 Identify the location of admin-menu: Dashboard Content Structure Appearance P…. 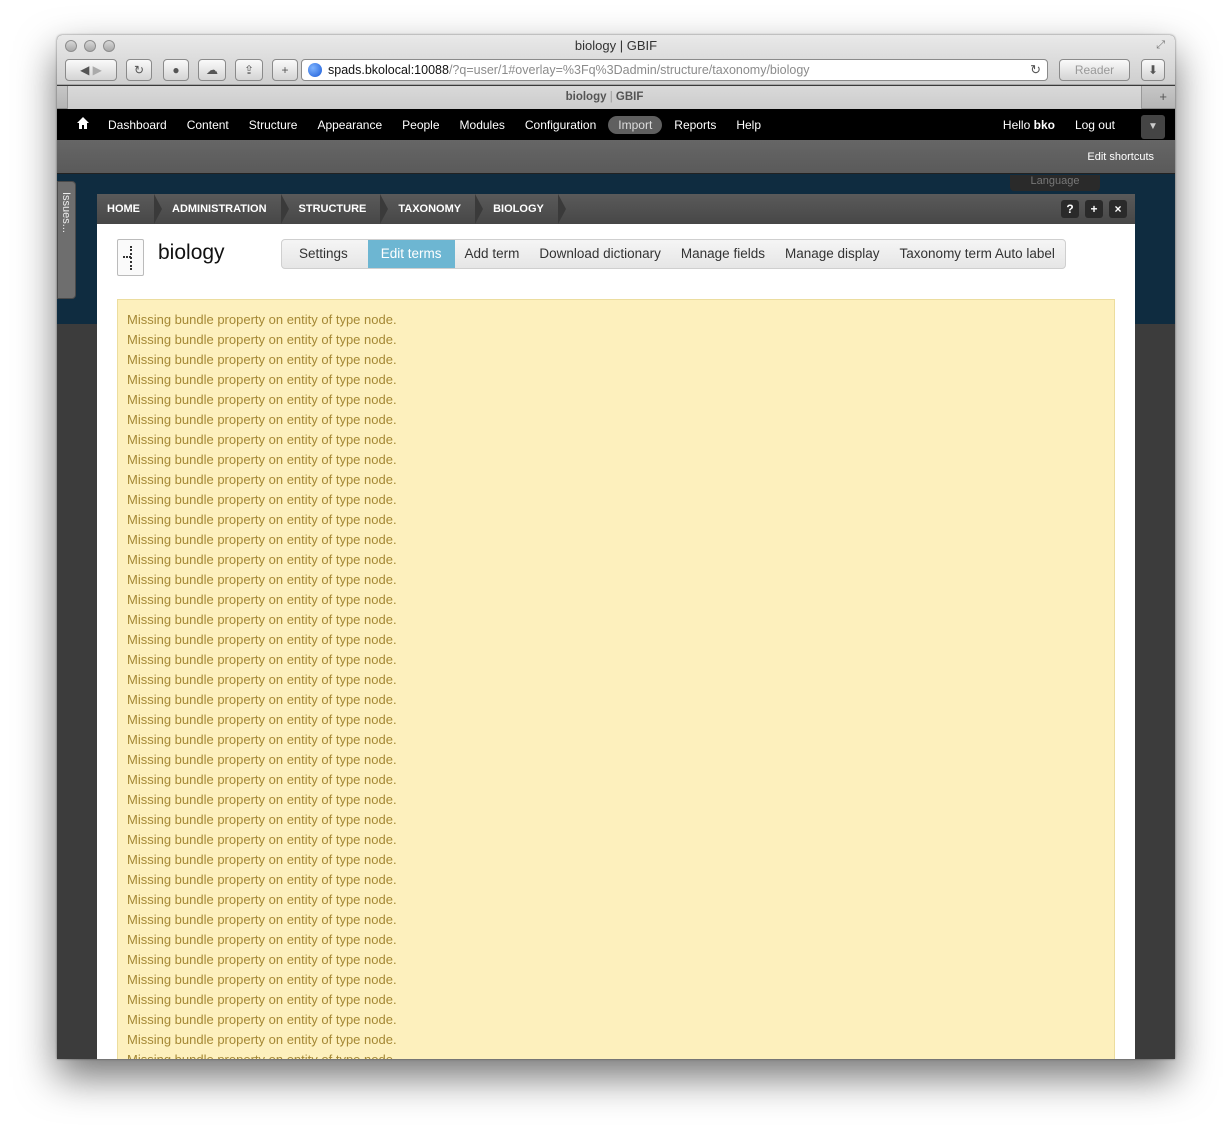
(434, 124).